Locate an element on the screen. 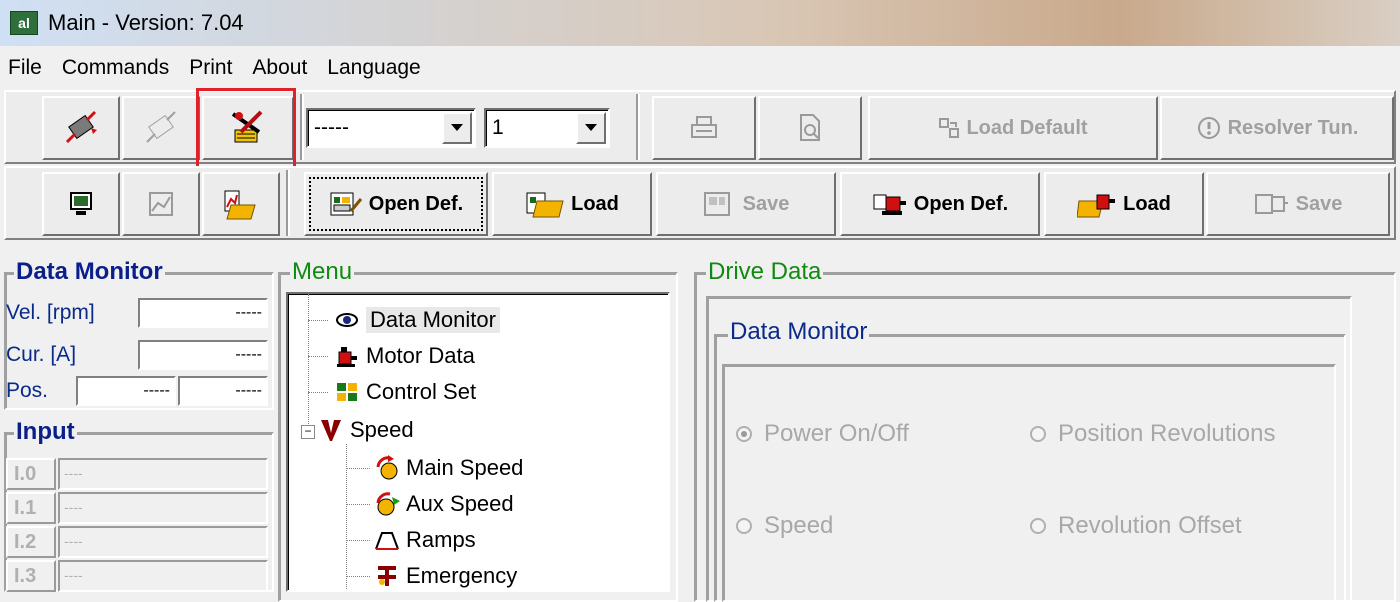  motor-open-def-button: Open Def. is located at coordinates (940, 204).